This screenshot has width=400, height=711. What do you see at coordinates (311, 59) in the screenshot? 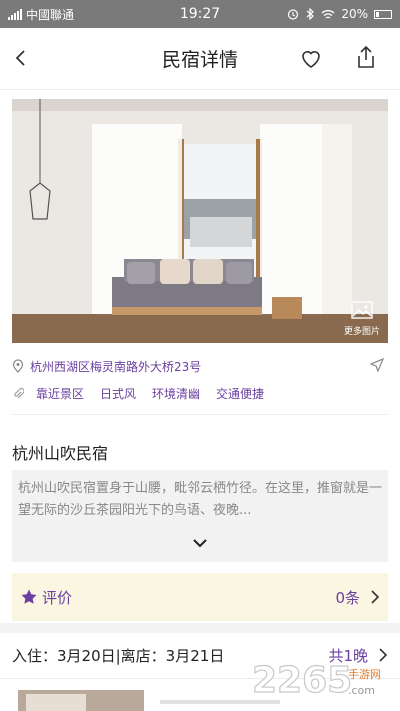
I see `heart-icon` at bounding box center [311, 59].